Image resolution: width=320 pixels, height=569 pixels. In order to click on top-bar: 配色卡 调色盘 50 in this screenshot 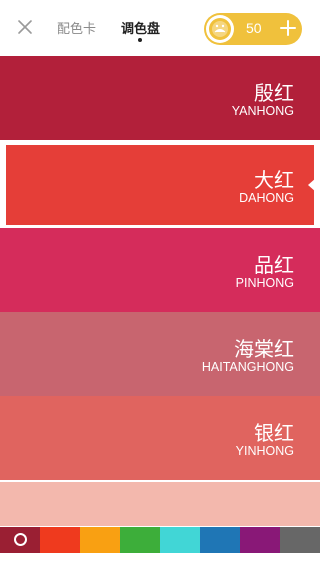, I will do `click(160, 28)`.